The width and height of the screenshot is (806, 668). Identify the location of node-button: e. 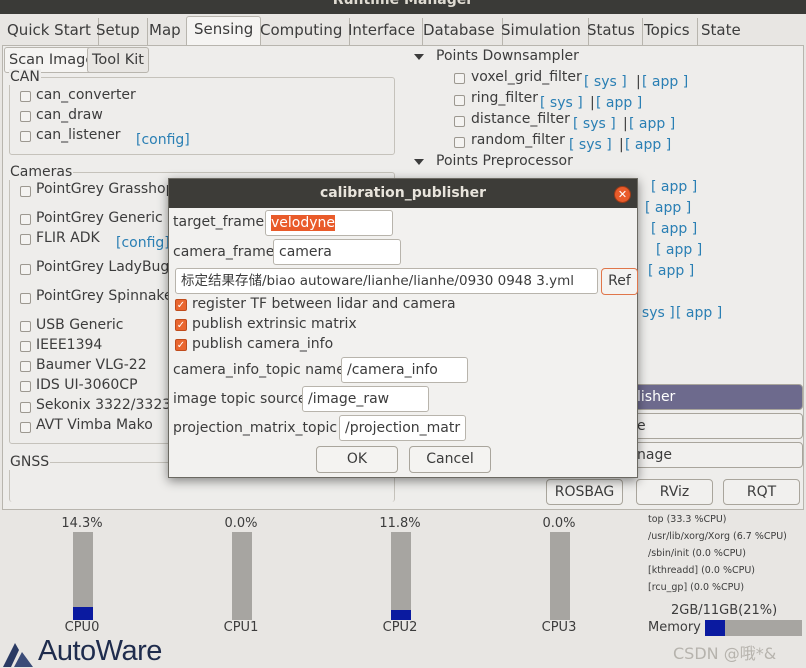
(716, 426).